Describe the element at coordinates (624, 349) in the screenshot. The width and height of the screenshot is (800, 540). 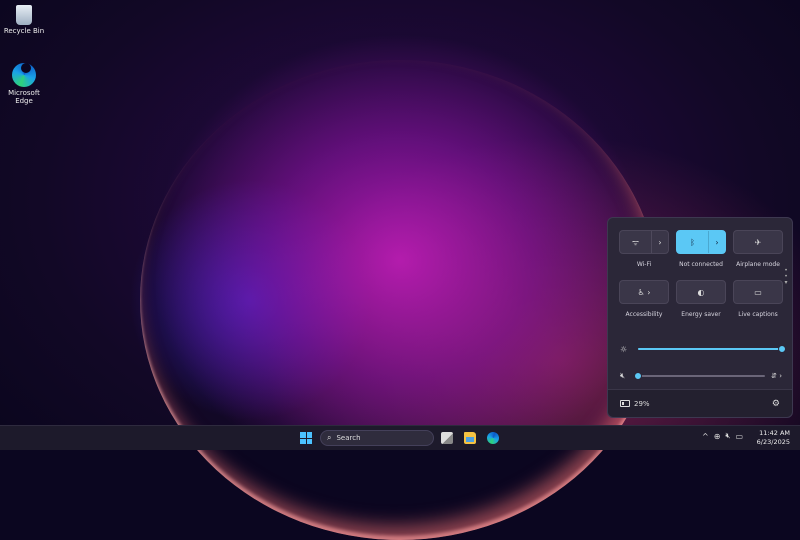
I see `brightness-icon: ☼` at that location.